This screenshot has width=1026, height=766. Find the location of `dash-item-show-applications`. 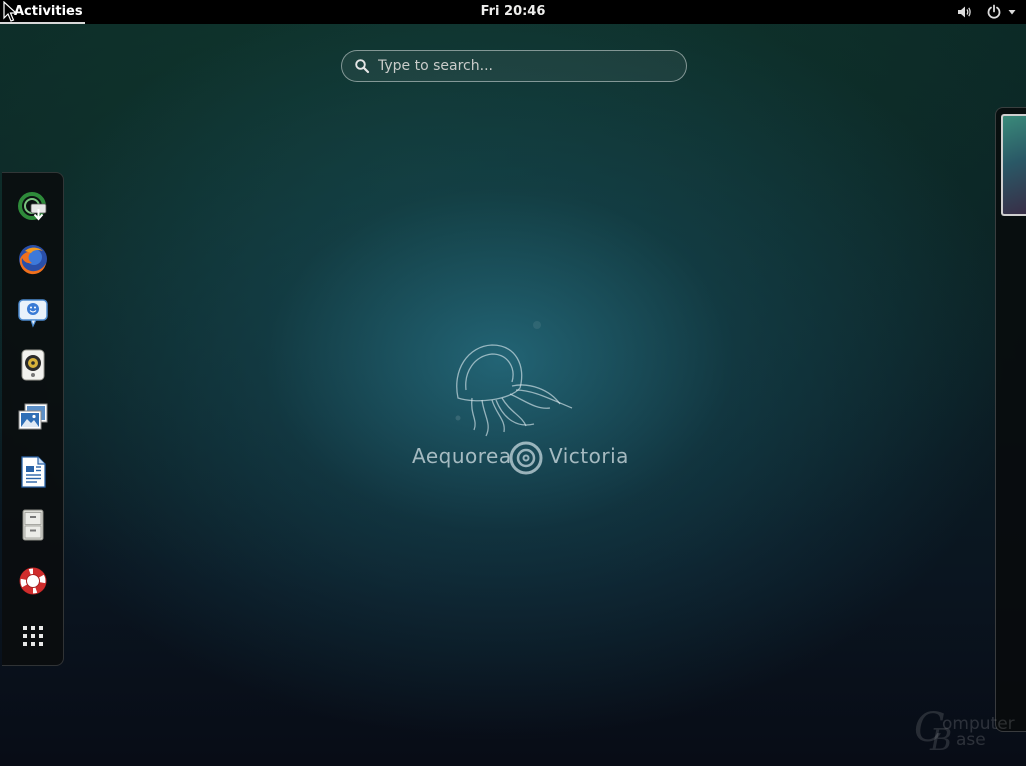

dash-item-show-applications is located at coordinates (33, 636).